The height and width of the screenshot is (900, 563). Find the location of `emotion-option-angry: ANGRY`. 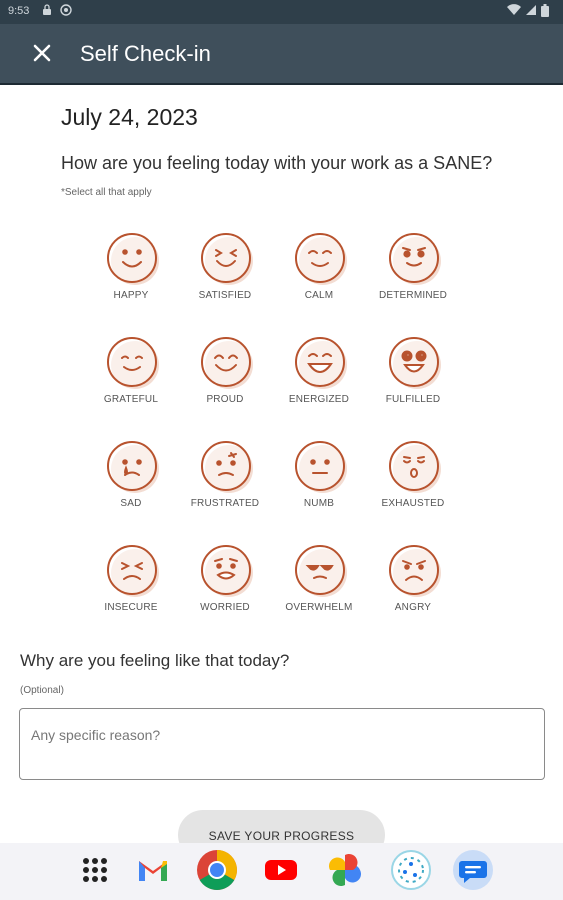

emotion-option-angry: ANGRY is located at coordinates (413, 583).